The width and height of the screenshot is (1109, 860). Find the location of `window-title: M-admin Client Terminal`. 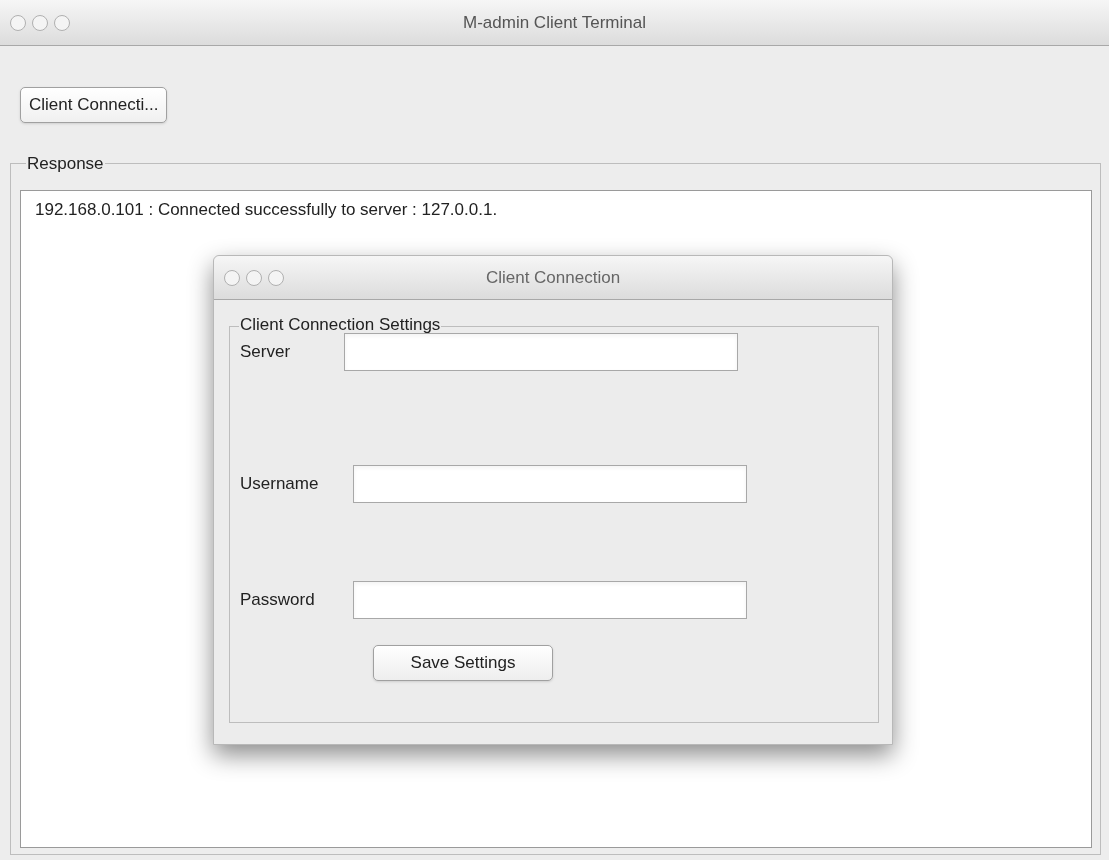

window-title: M-admin Client Terminal is located at coordinates (554, 22).